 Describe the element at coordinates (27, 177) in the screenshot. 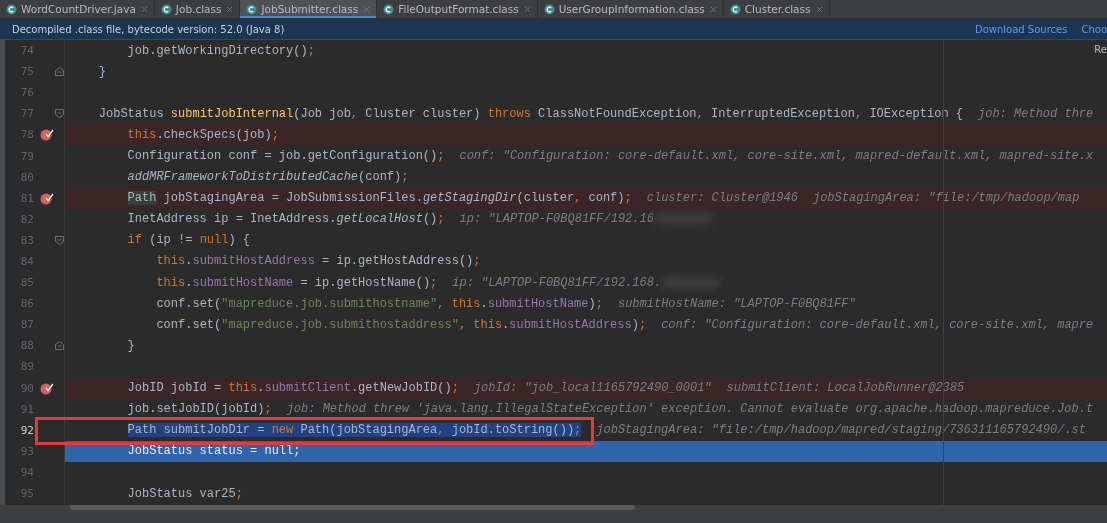

I see `line-number: 80` at that location.